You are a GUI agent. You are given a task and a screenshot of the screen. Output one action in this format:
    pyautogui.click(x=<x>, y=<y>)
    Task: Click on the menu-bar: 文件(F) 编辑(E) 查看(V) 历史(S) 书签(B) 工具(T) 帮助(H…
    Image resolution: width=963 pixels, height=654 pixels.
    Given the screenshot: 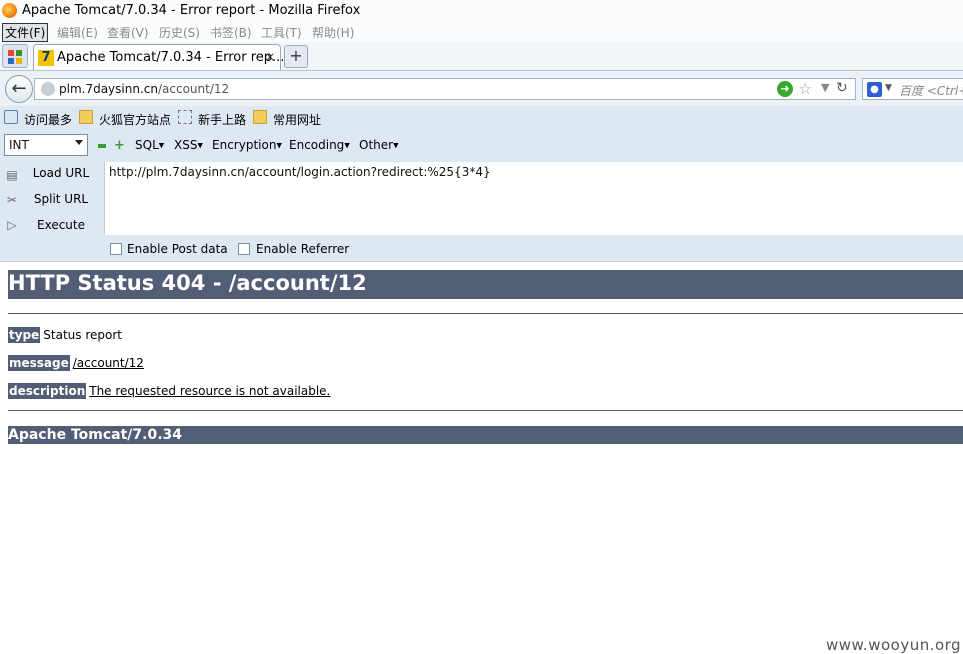 What is the action you would take?
    pyautogui.click(x=481, y=32)
    